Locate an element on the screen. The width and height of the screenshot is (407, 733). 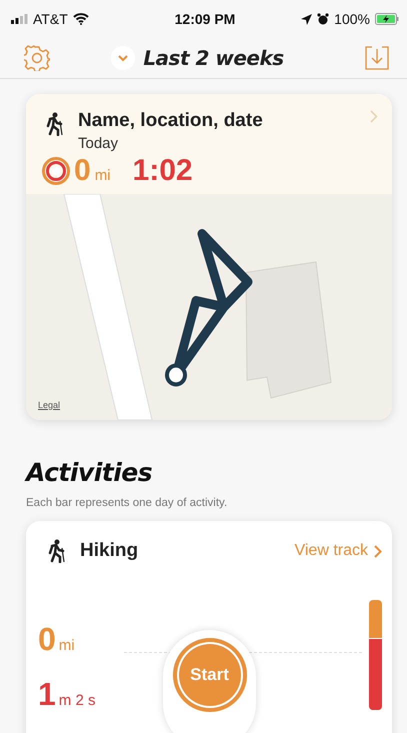
settings-button is located at coordinates (37, 58).